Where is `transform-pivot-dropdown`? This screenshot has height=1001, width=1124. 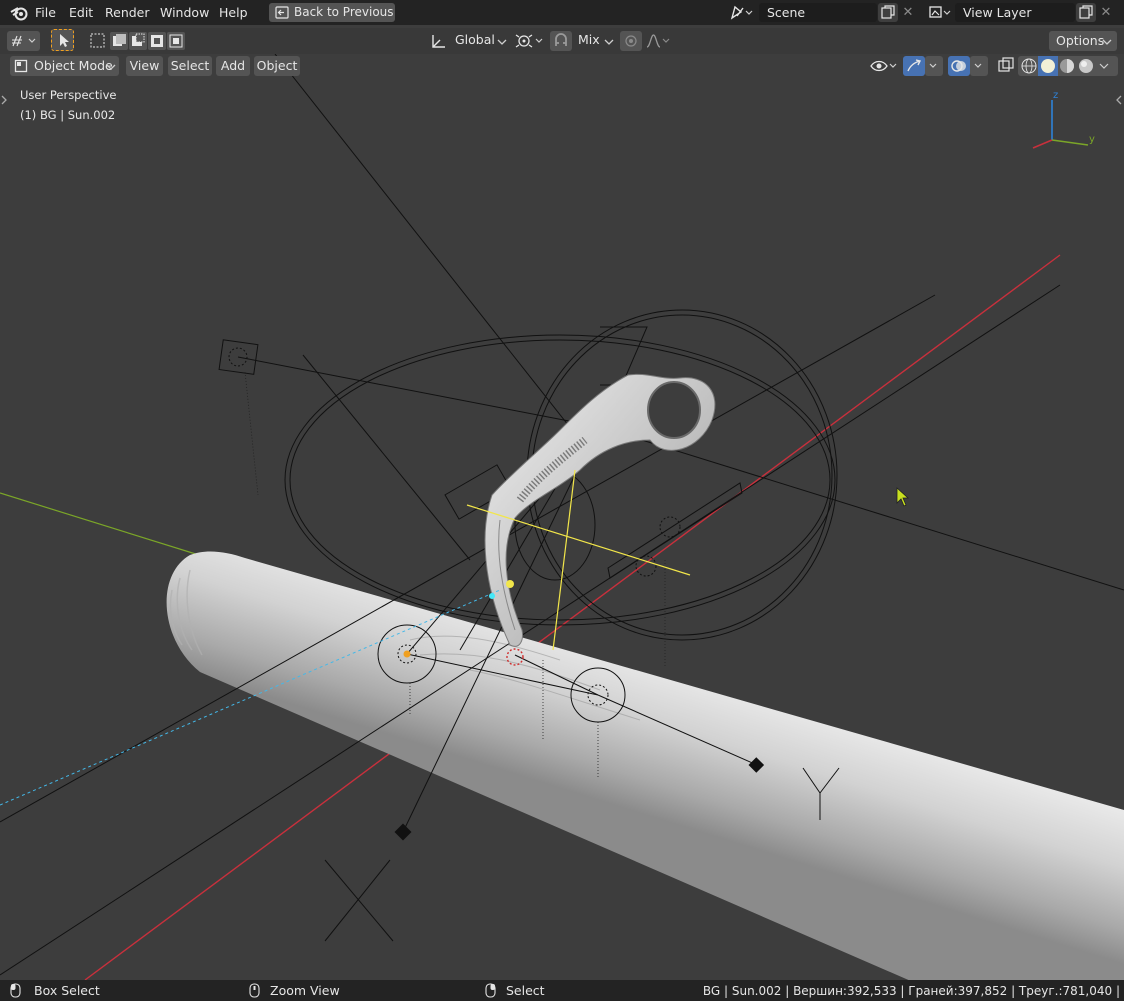
transform-pivot-dropdown is located at coordinates (23, 41).